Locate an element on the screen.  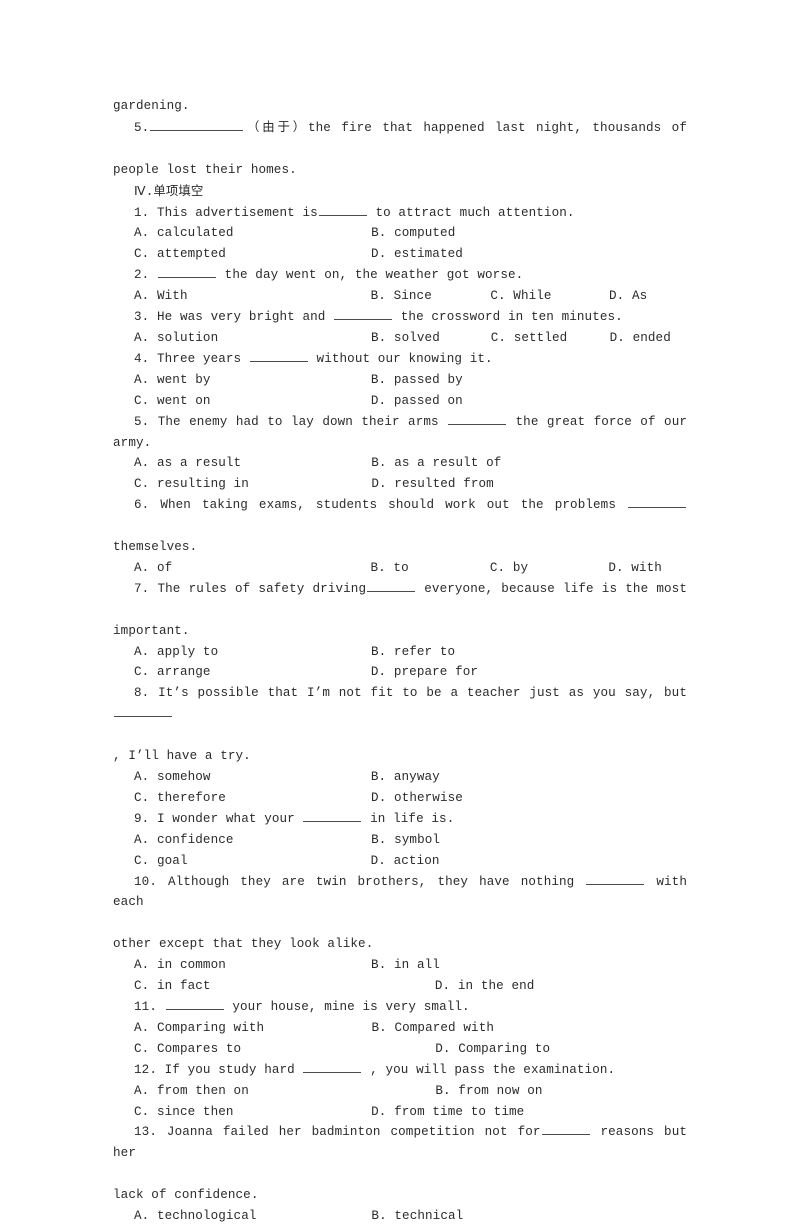
option-a: A. calculated is located at coordinates (184, 233).